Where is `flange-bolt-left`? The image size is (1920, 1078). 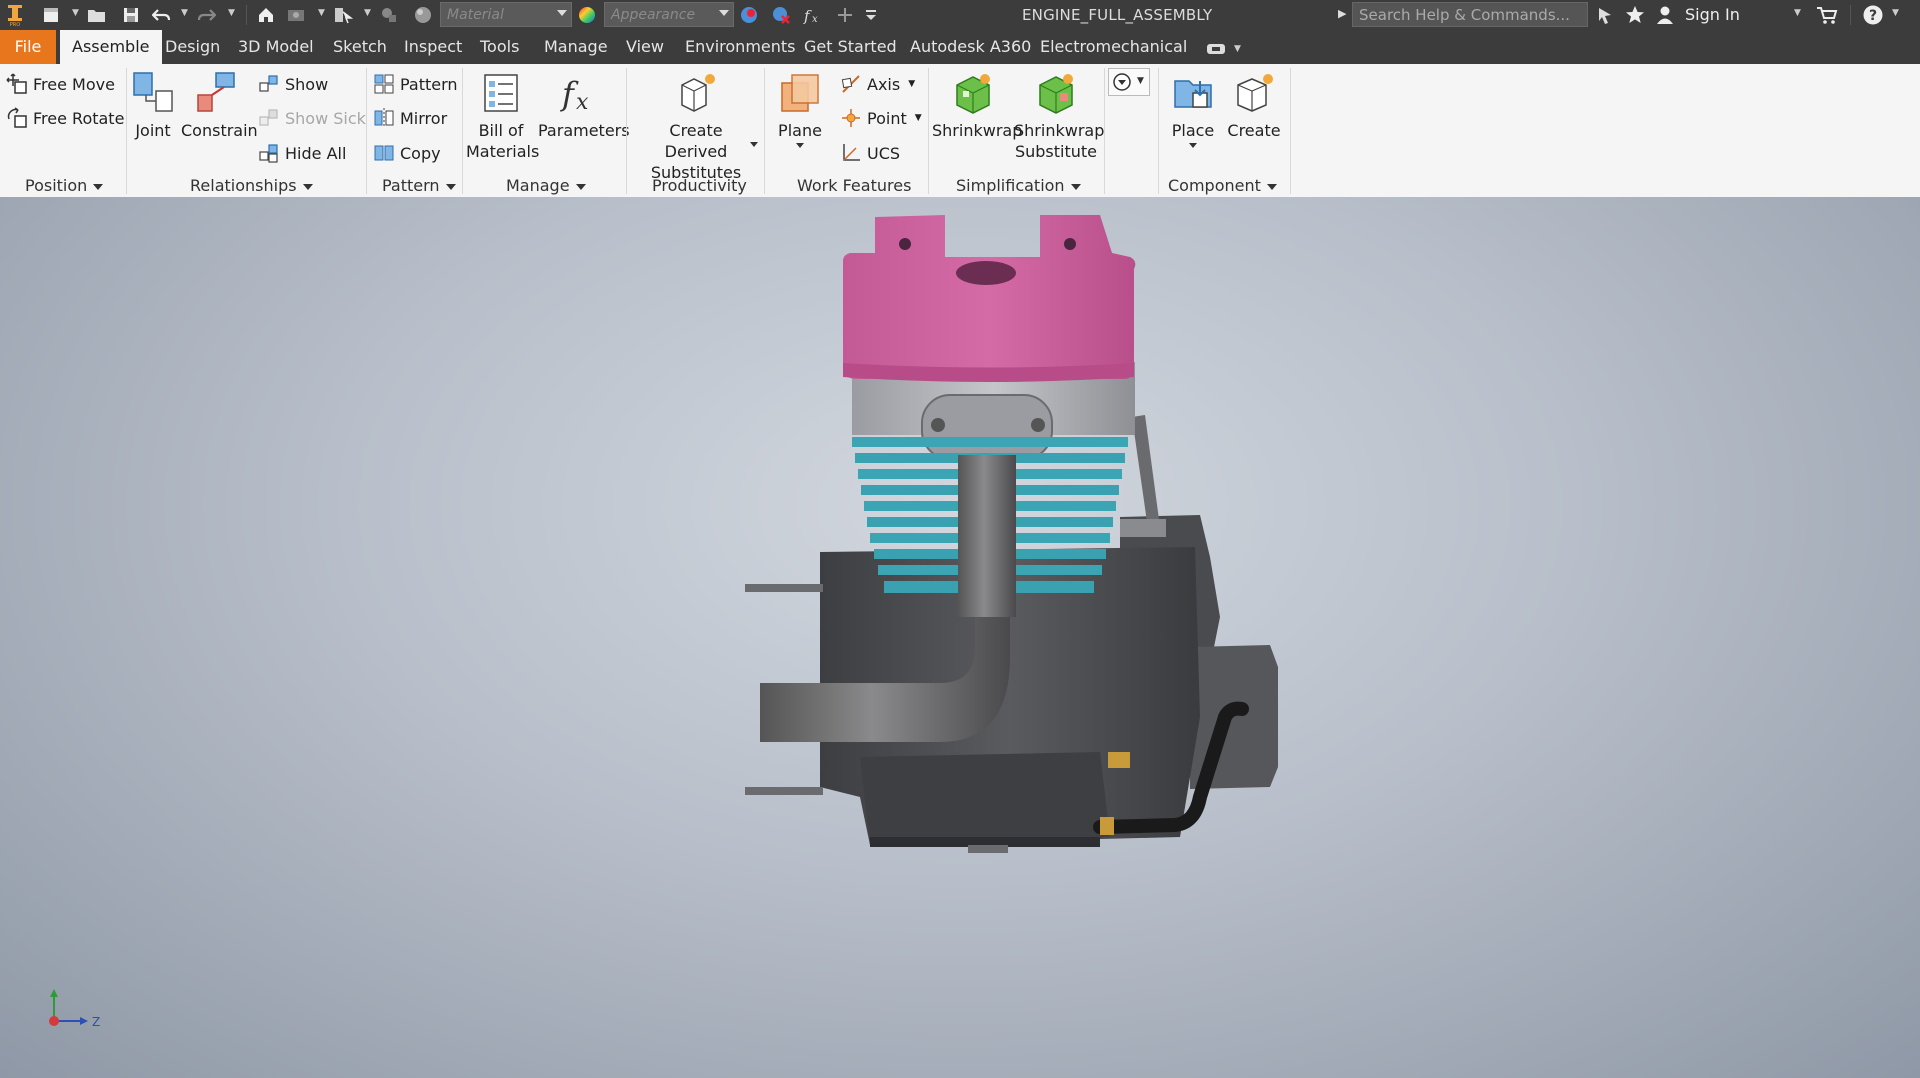 flange-bolt-left is located at coordinates (938, 425).